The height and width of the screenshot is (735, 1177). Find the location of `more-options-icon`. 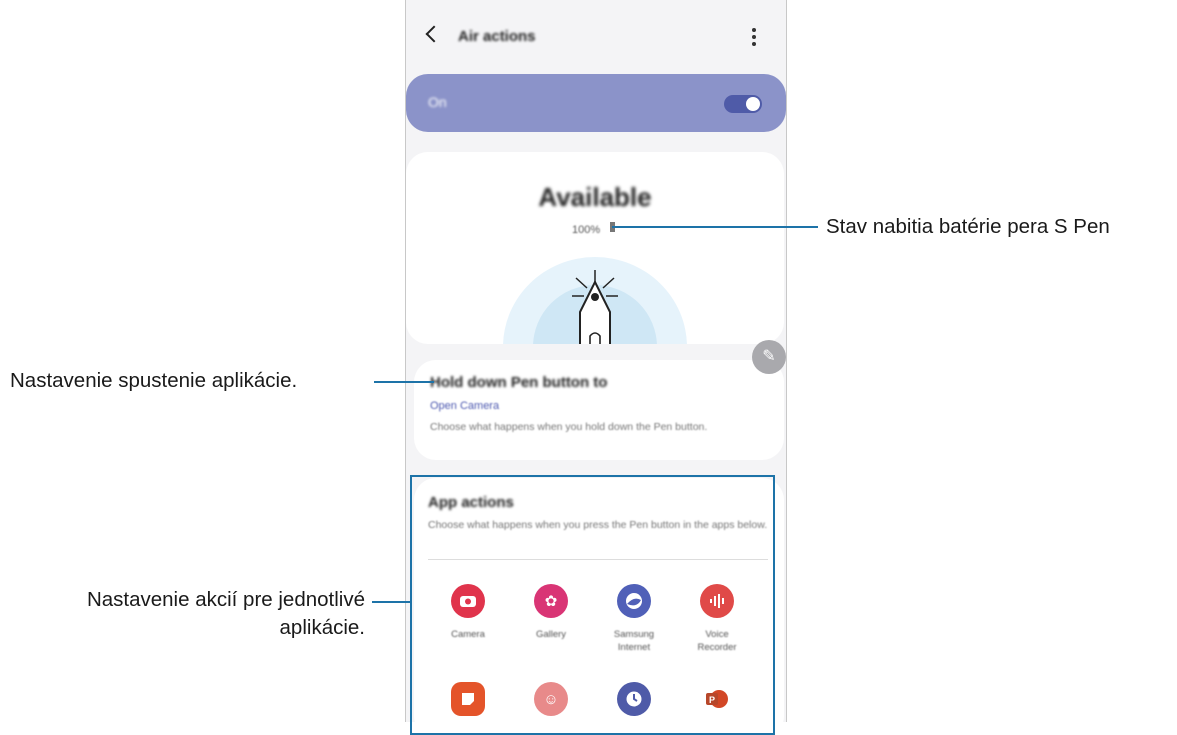

more-options-icon is located at coordinates (754, 37).